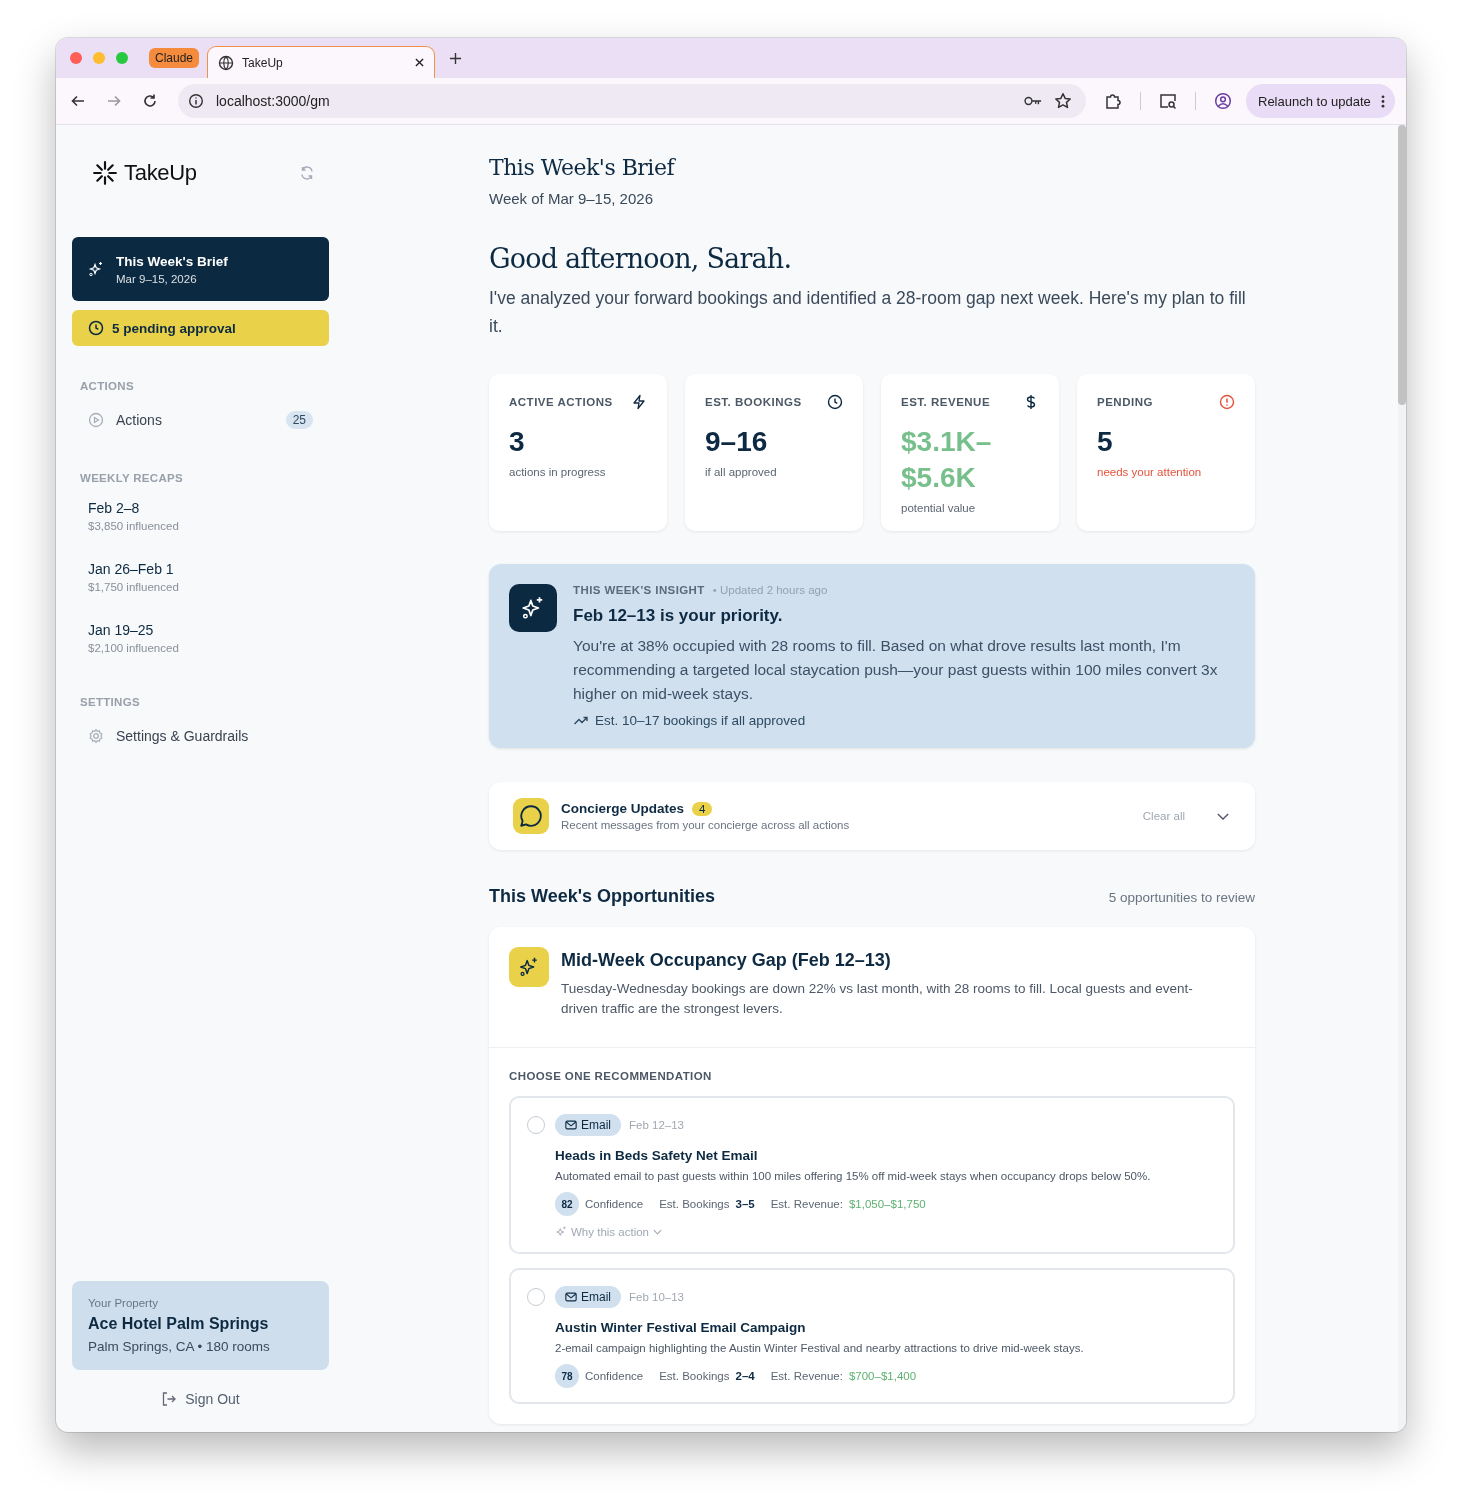 The width and height of the screenshot is (1462, 1507). I want to click on confidence-score: 78, so click(567, 1376).